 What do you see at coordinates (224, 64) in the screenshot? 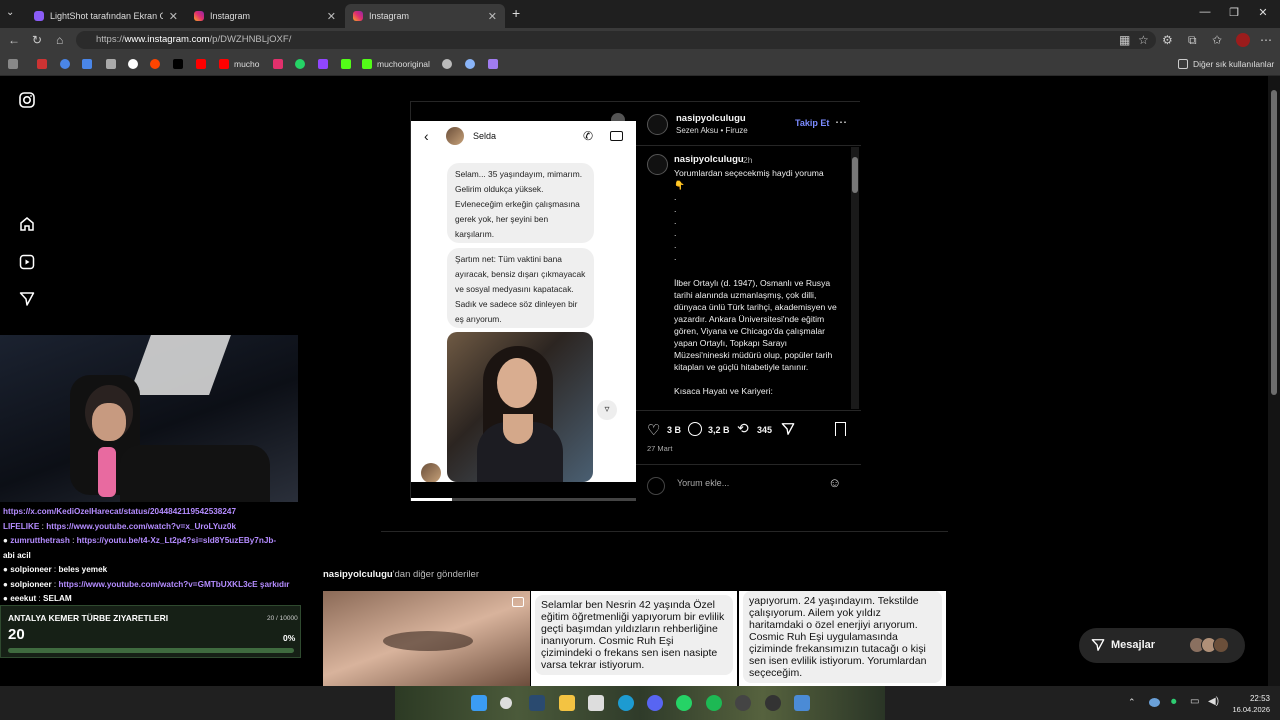
I see `youtube-icon` at bounding box center [224, 64].